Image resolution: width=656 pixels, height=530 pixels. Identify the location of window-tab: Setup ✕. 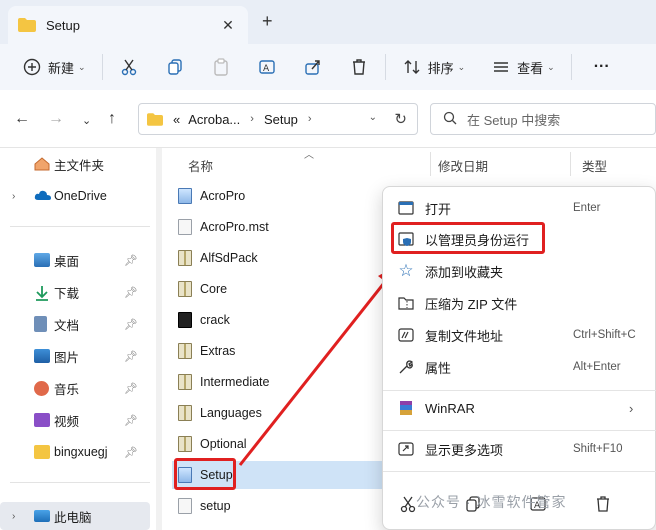
(128, 25).